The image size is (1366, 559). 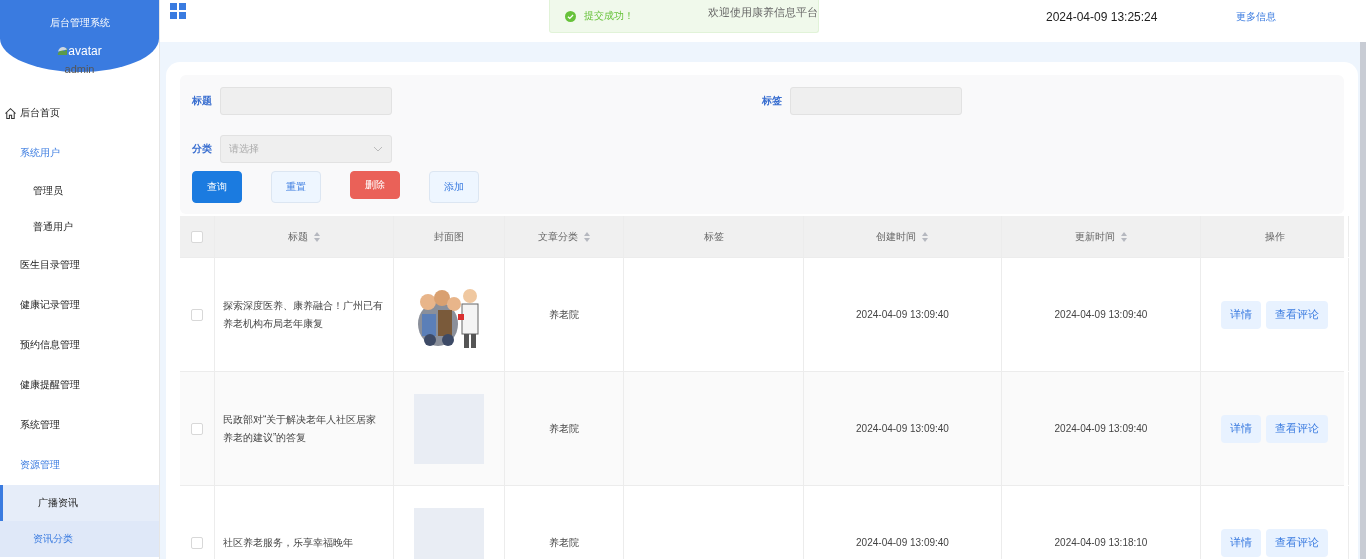 What do you see at coordinates (449, 236) in the screenshot?
I see `column-header: 封面图` at bounding box center [449, 236].